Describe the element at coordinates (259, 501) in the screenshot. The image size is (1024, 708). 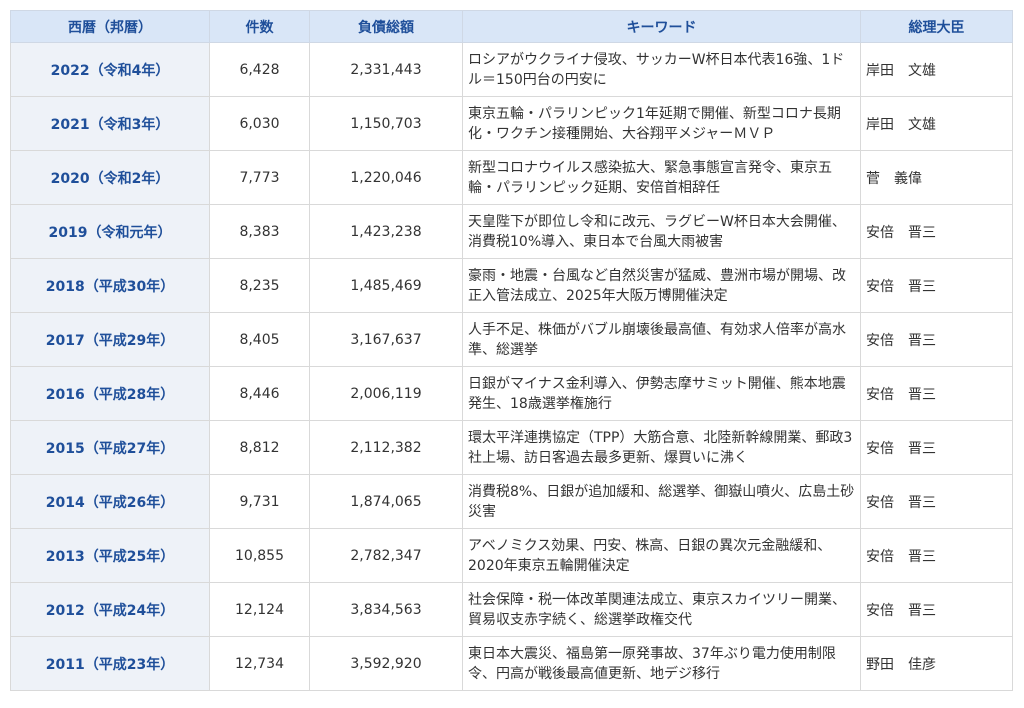
I see `cell-count: 9,731` at that location.